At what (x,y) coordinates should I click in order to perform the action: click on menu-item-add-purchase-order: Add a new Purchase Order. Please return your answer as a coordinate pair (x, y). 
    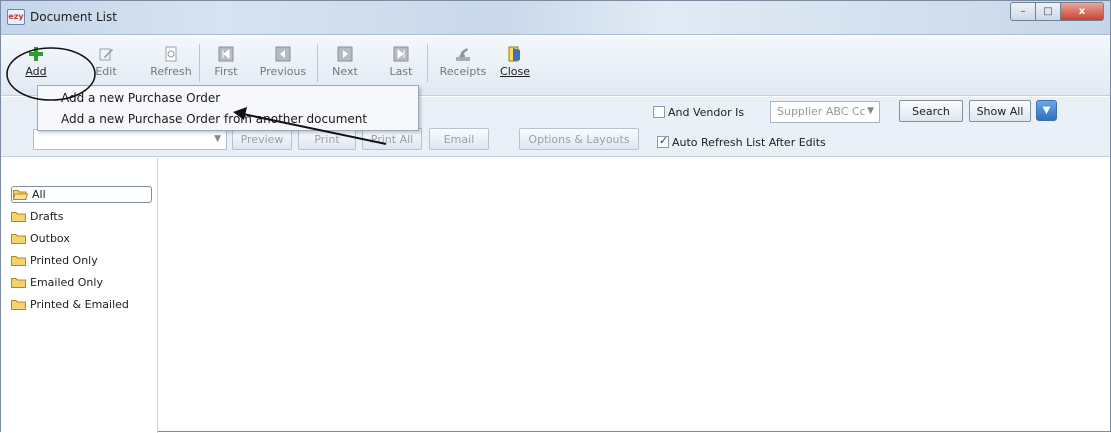
    Looking at the image, I should click on (140, 98).